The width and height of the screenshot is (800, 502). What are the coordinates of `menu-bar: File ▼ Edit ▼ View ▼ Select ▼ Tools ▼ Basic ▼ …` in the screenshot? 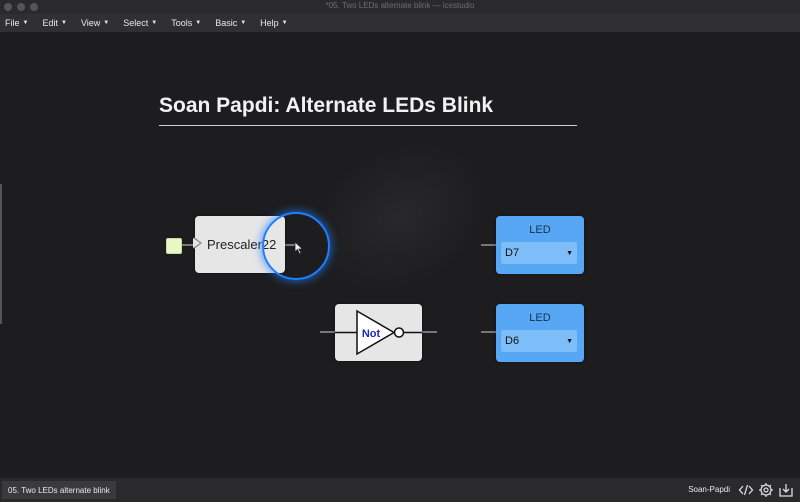 It's located at (400, 23).